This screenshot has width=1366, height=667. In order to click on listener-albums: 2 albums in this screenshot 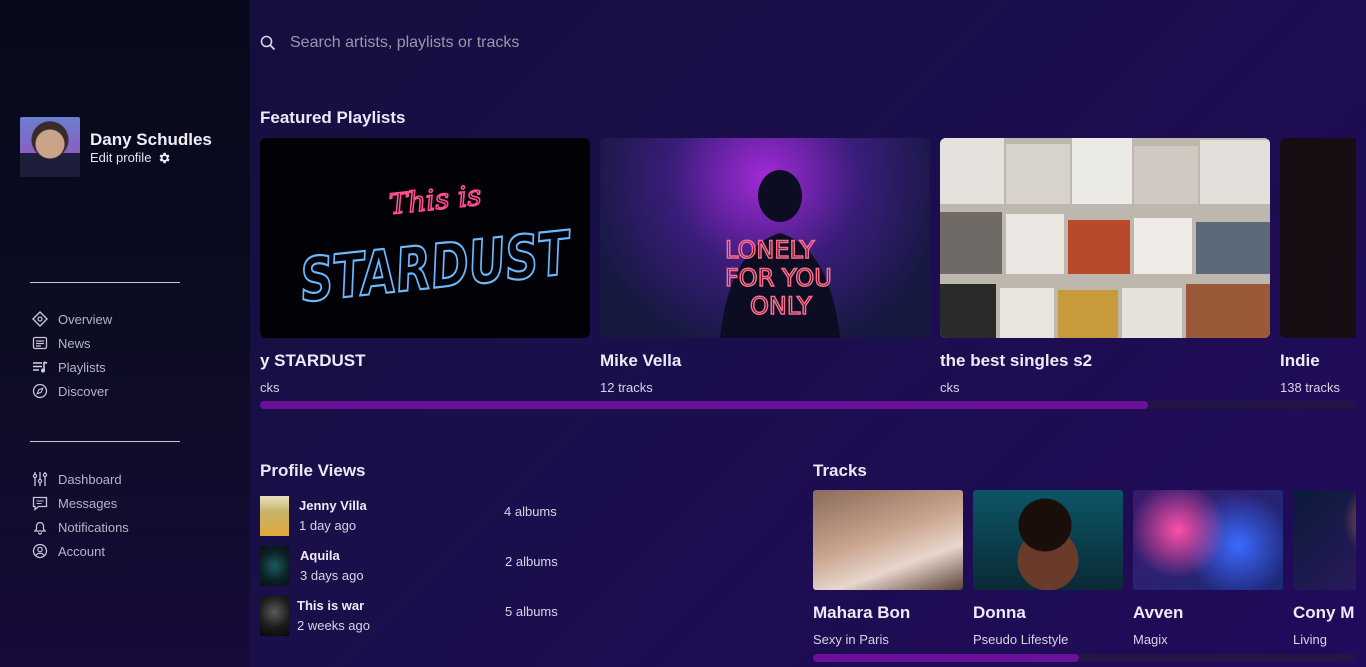, I will do `click(531, 561)`.